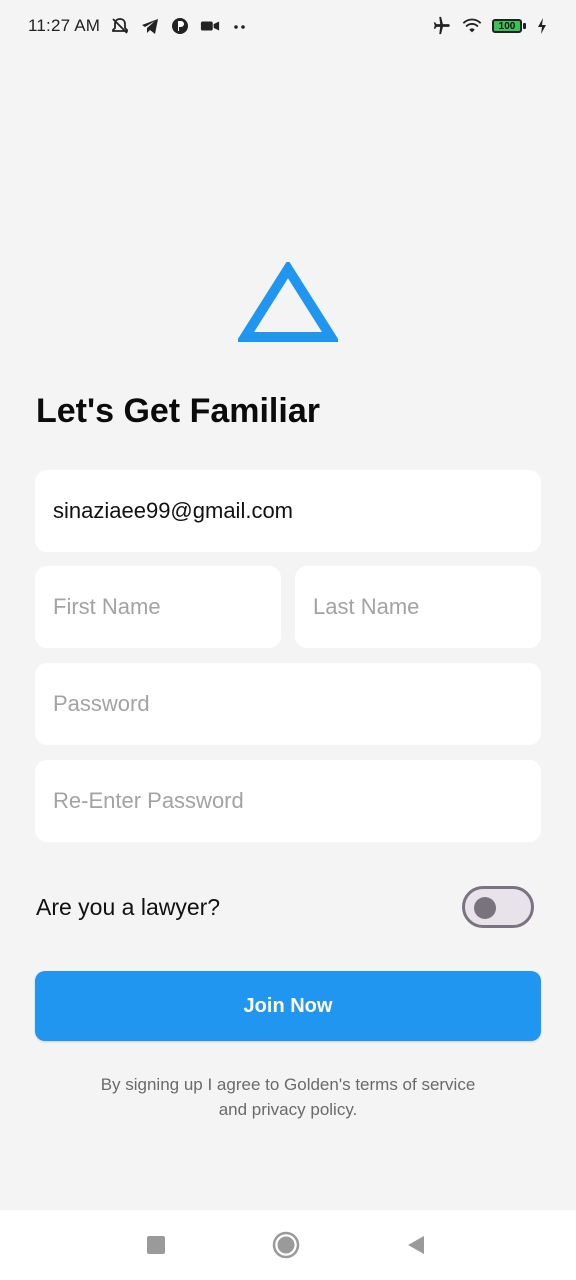 The height and width of the screenshot is (1280, 576). What do you see at coordinates (288, 301) in the screenshot?
I see `triangle-logo-icon` at bounding box center [288, 301].